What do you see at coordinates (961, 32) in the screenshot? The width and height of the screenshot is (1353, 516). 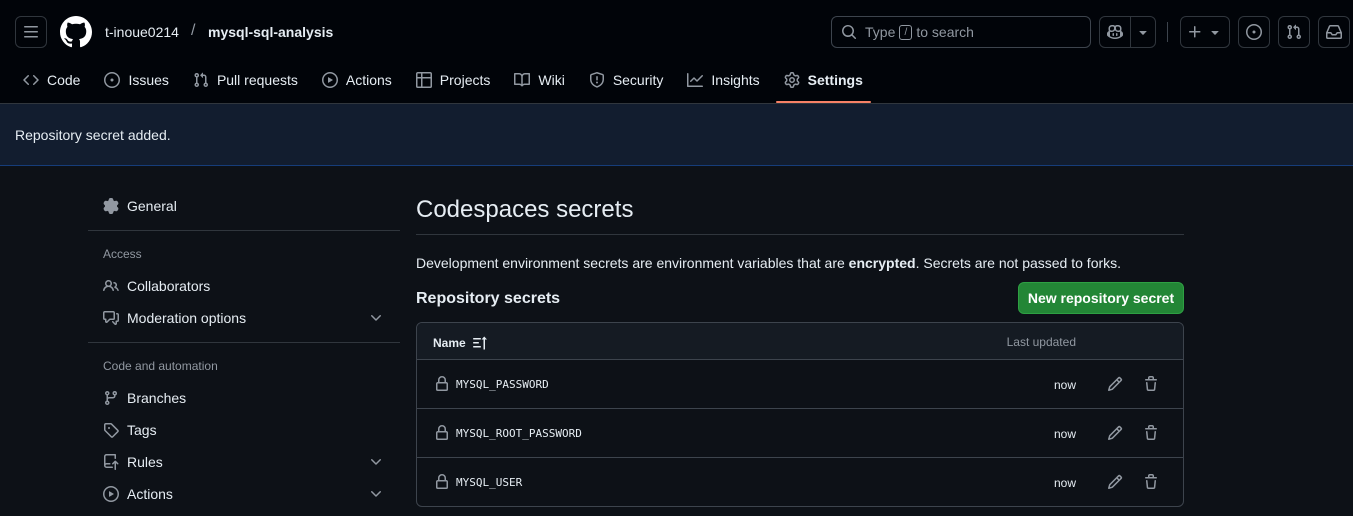 I see `search-input: Type / to search` at bounding box center [961, 32].